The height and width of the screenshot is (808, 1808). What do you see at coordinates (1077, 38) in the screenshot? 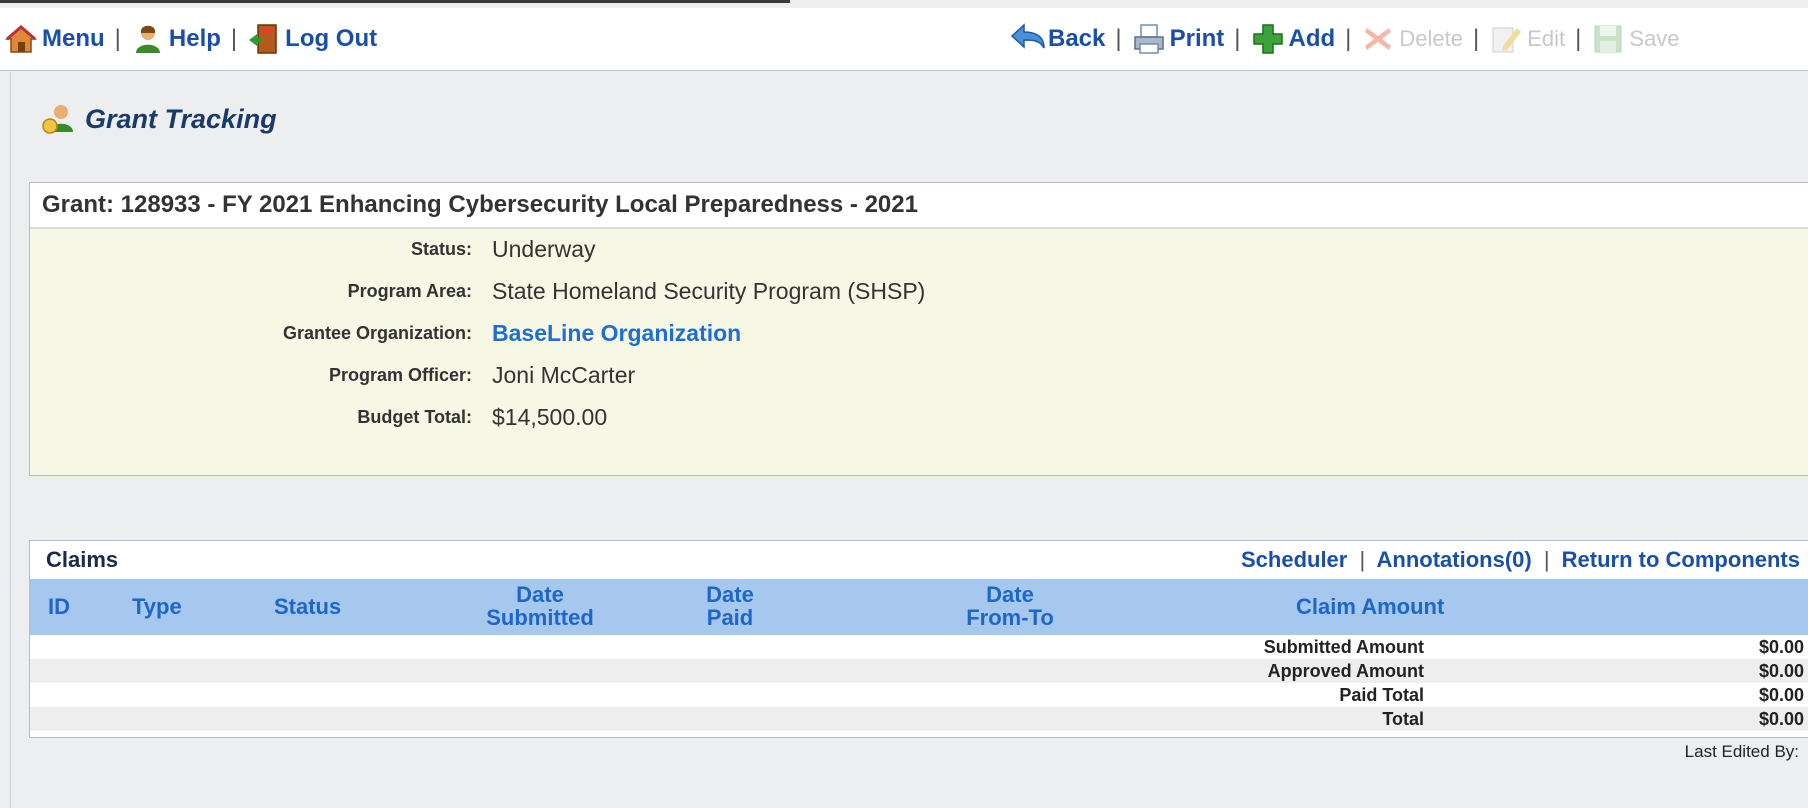
I see `back-label: Back` at bounding box center [1077, 38].